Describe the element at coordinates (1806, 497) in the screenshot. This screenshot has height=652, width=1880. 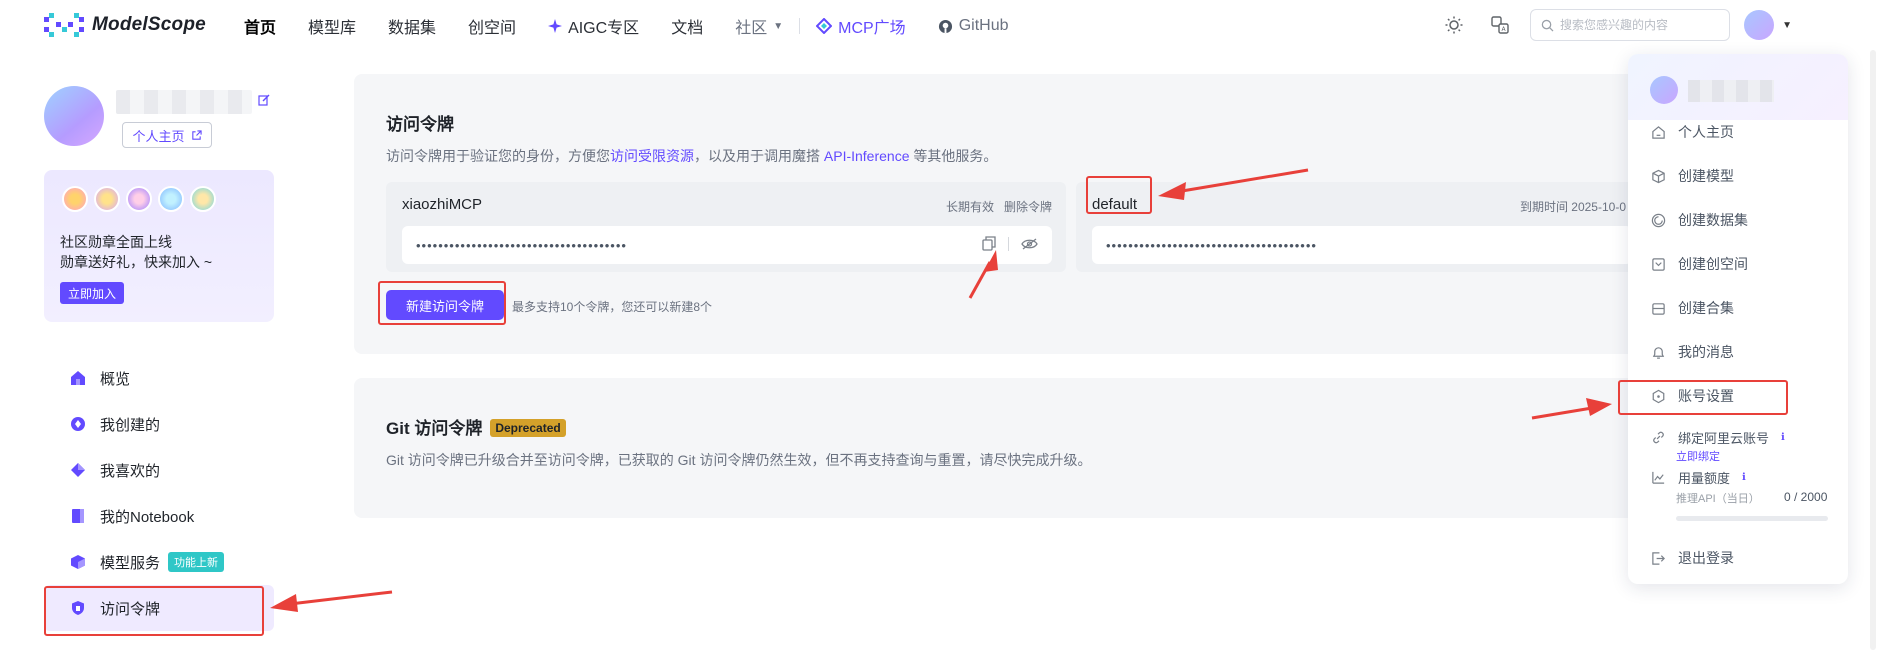
I see `usage-value: 0 / 2000` at that location.